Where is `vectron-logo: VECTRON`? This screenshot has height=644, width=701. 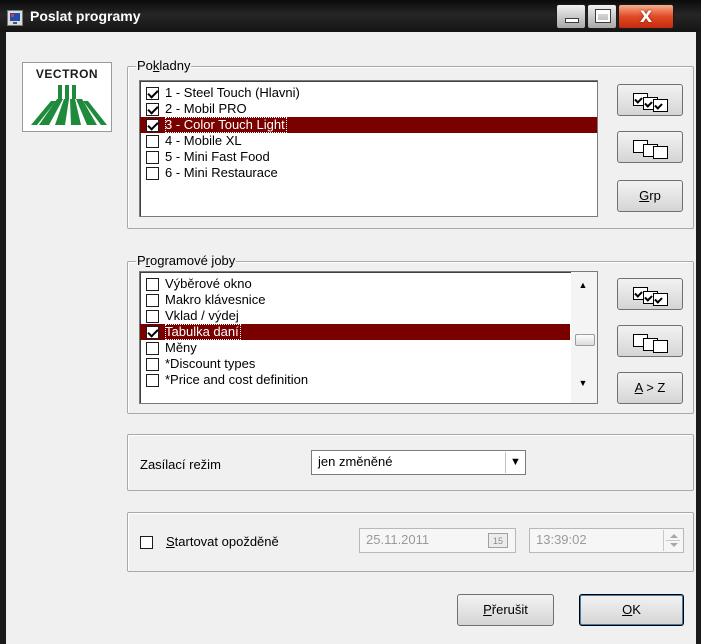 vectron-logo: VECTRON is located at coordinates (67, 97).